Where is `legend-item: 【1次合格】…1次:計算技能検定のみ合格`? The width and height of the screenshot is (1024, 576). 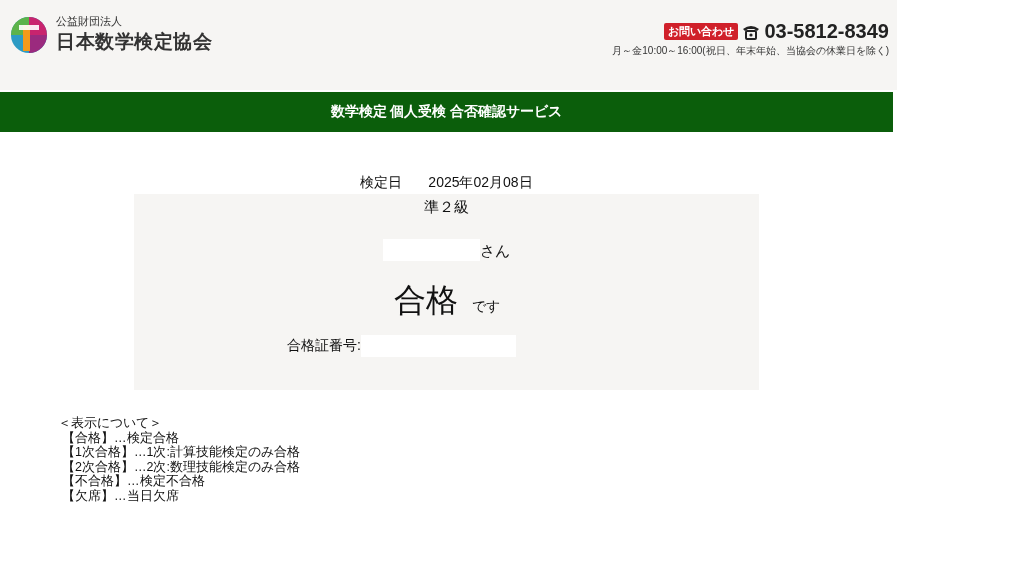 legend-item: 【1次合格】…1次:計算技能検定のみ合格 is located at coordinates (181, 452).